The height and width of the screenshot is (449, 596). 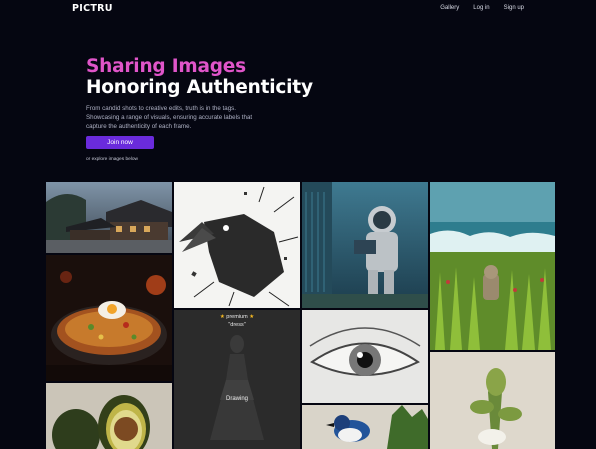 What do you see at coordinates (112, 159) in the screenshot?
I see `explore-caption: or explore images below` at bounding box center [112, 159].